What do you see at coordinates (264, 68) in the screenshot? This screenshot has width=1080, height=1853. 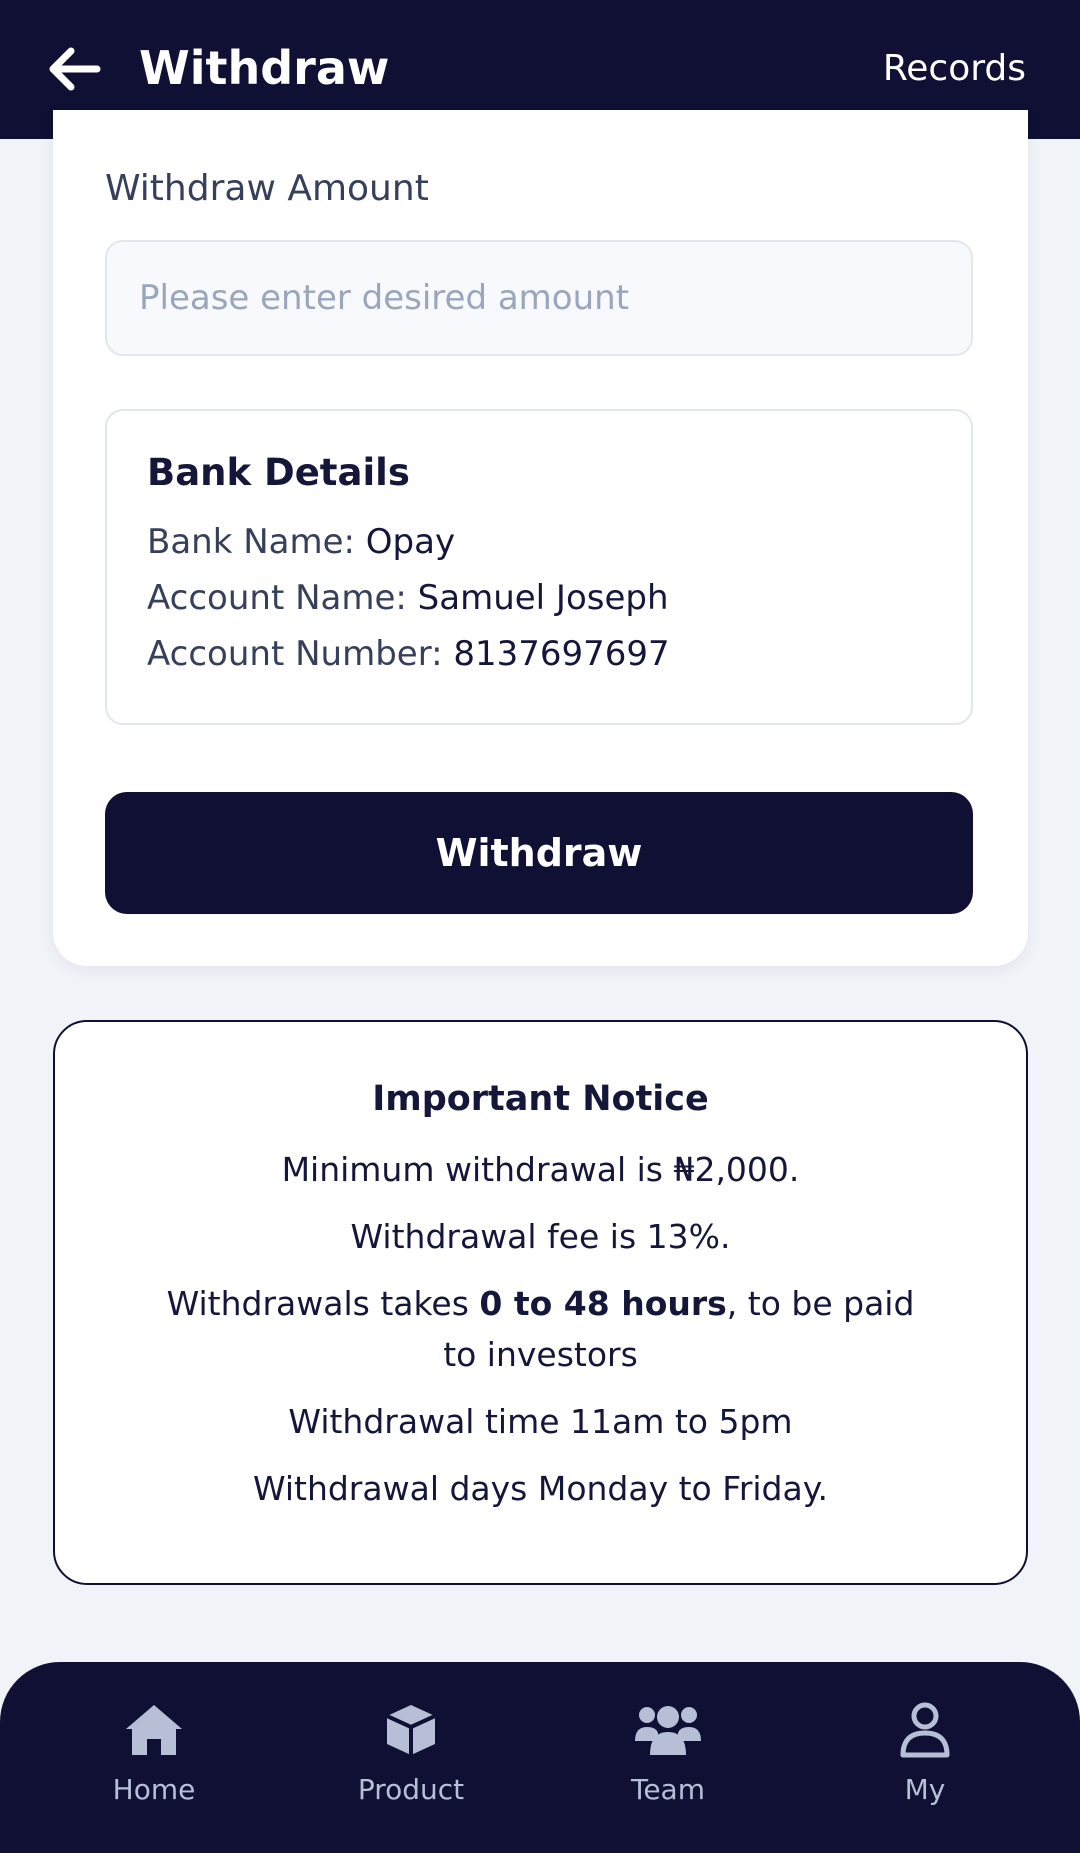 I see `page-title: Withdraw` at bounding box center [264, 68].